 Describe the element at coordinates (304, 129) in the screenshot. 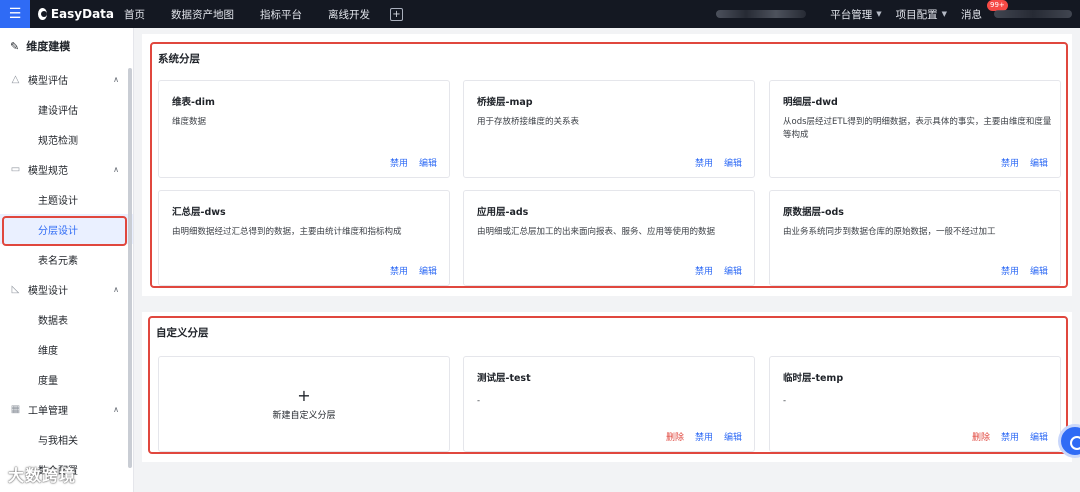

I see `layer-card-dim: 维表-dim 维度数据 禁用 编辑` at that location.